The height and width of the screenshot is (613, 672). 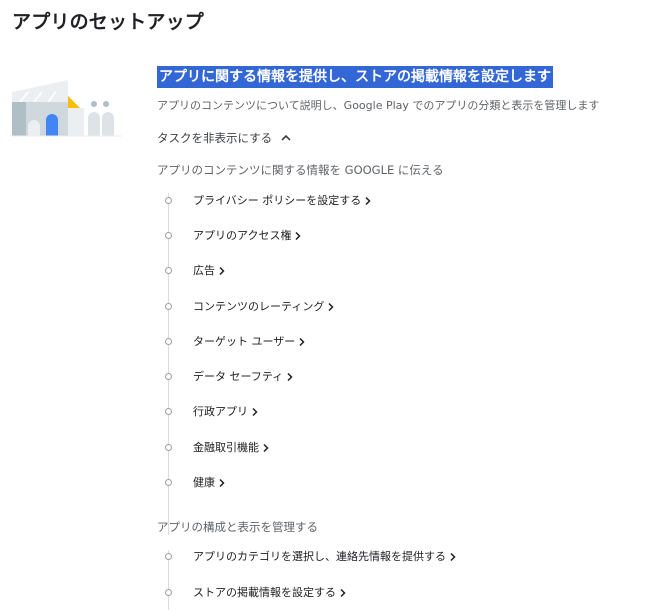 I want to click on app-setup-illustration, so click(x=66, y=108).